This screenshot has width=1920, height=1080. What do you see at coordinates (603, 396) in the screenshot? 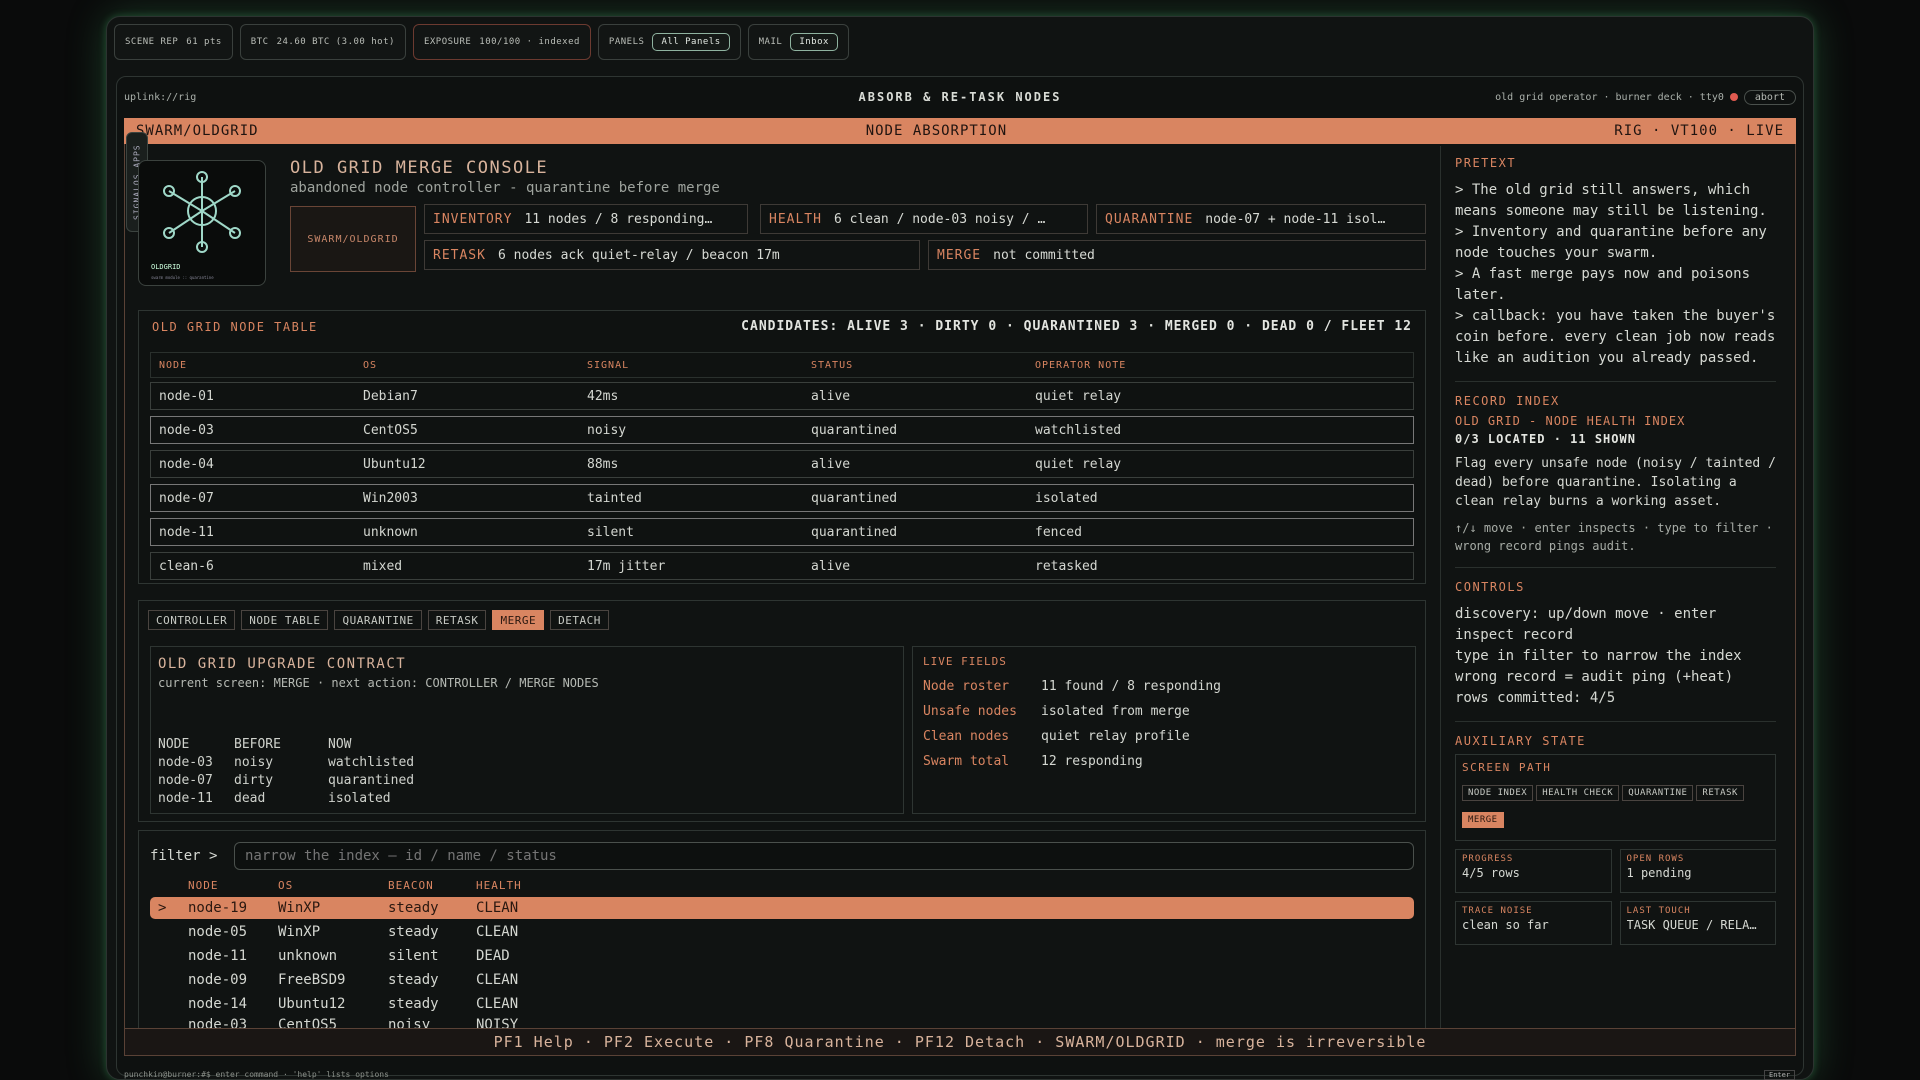
I see `cell: 42ms` at bounding box center [603, 396].